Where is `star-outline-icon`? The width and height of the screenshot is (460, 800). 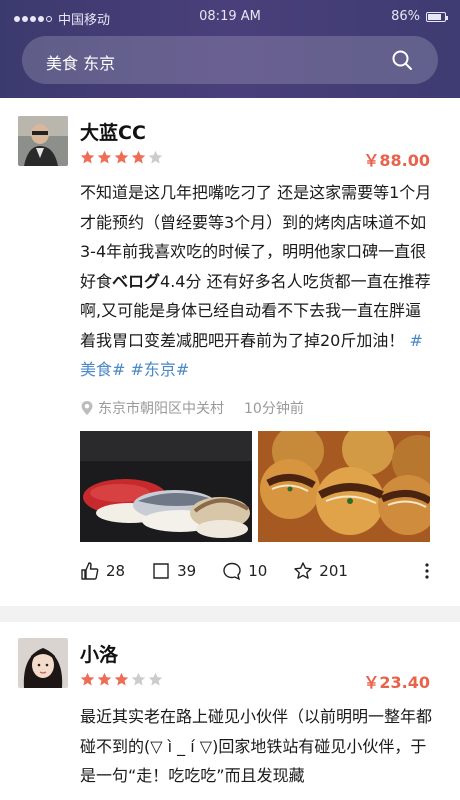 star-outline-icon is located at coordinates (303, 570).